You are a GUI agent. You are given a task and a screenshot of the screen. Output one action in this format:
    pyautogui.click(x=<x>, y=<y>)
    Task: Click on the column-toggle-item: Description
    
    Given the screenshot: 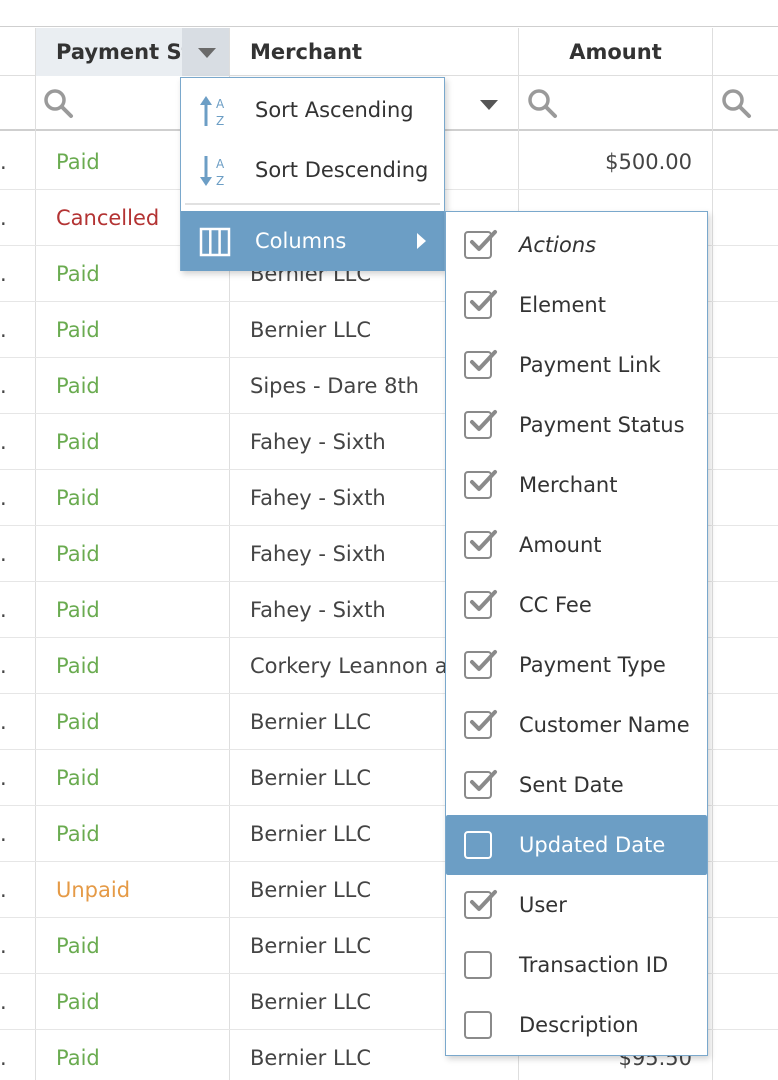 What is the action you would take?
    pyautogui.click(x=576, y=1025)
    